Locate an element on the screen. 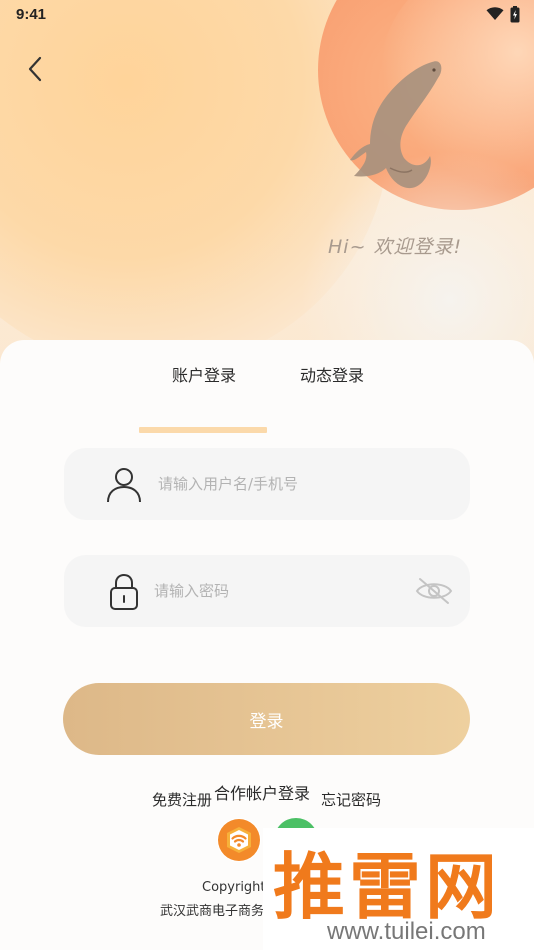  welcome-greeting: Hi~ 欢迎登录! is located at coordinates (395, 247).